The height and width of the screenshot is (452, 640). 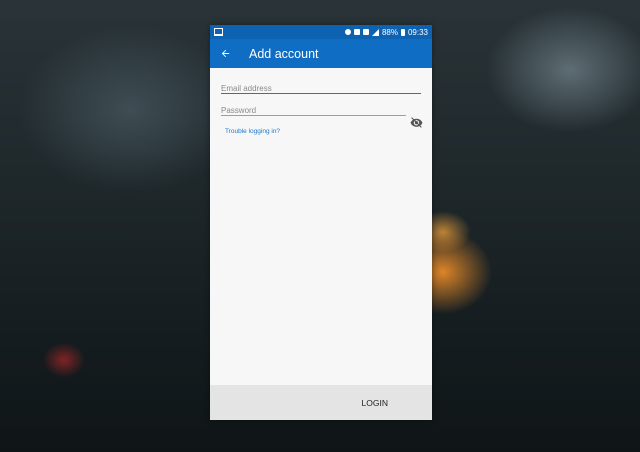 I want to click on password-field, so click(x=313, y=110).